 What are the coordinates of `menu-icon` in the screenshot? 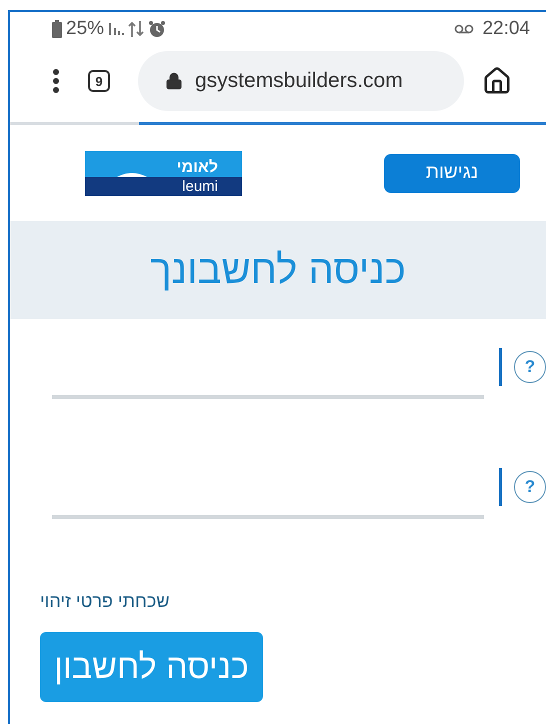 It's located at (56, 81).